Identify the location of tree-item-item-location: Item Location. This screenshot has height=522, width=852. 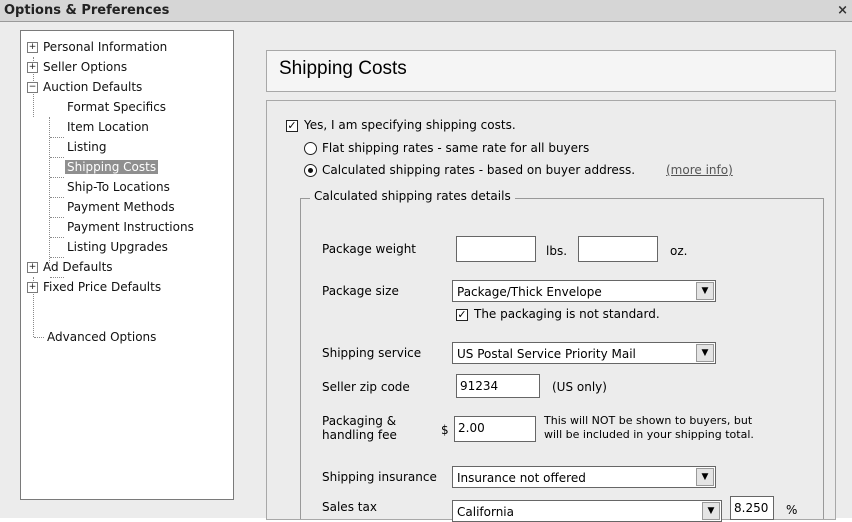
(108, 127).